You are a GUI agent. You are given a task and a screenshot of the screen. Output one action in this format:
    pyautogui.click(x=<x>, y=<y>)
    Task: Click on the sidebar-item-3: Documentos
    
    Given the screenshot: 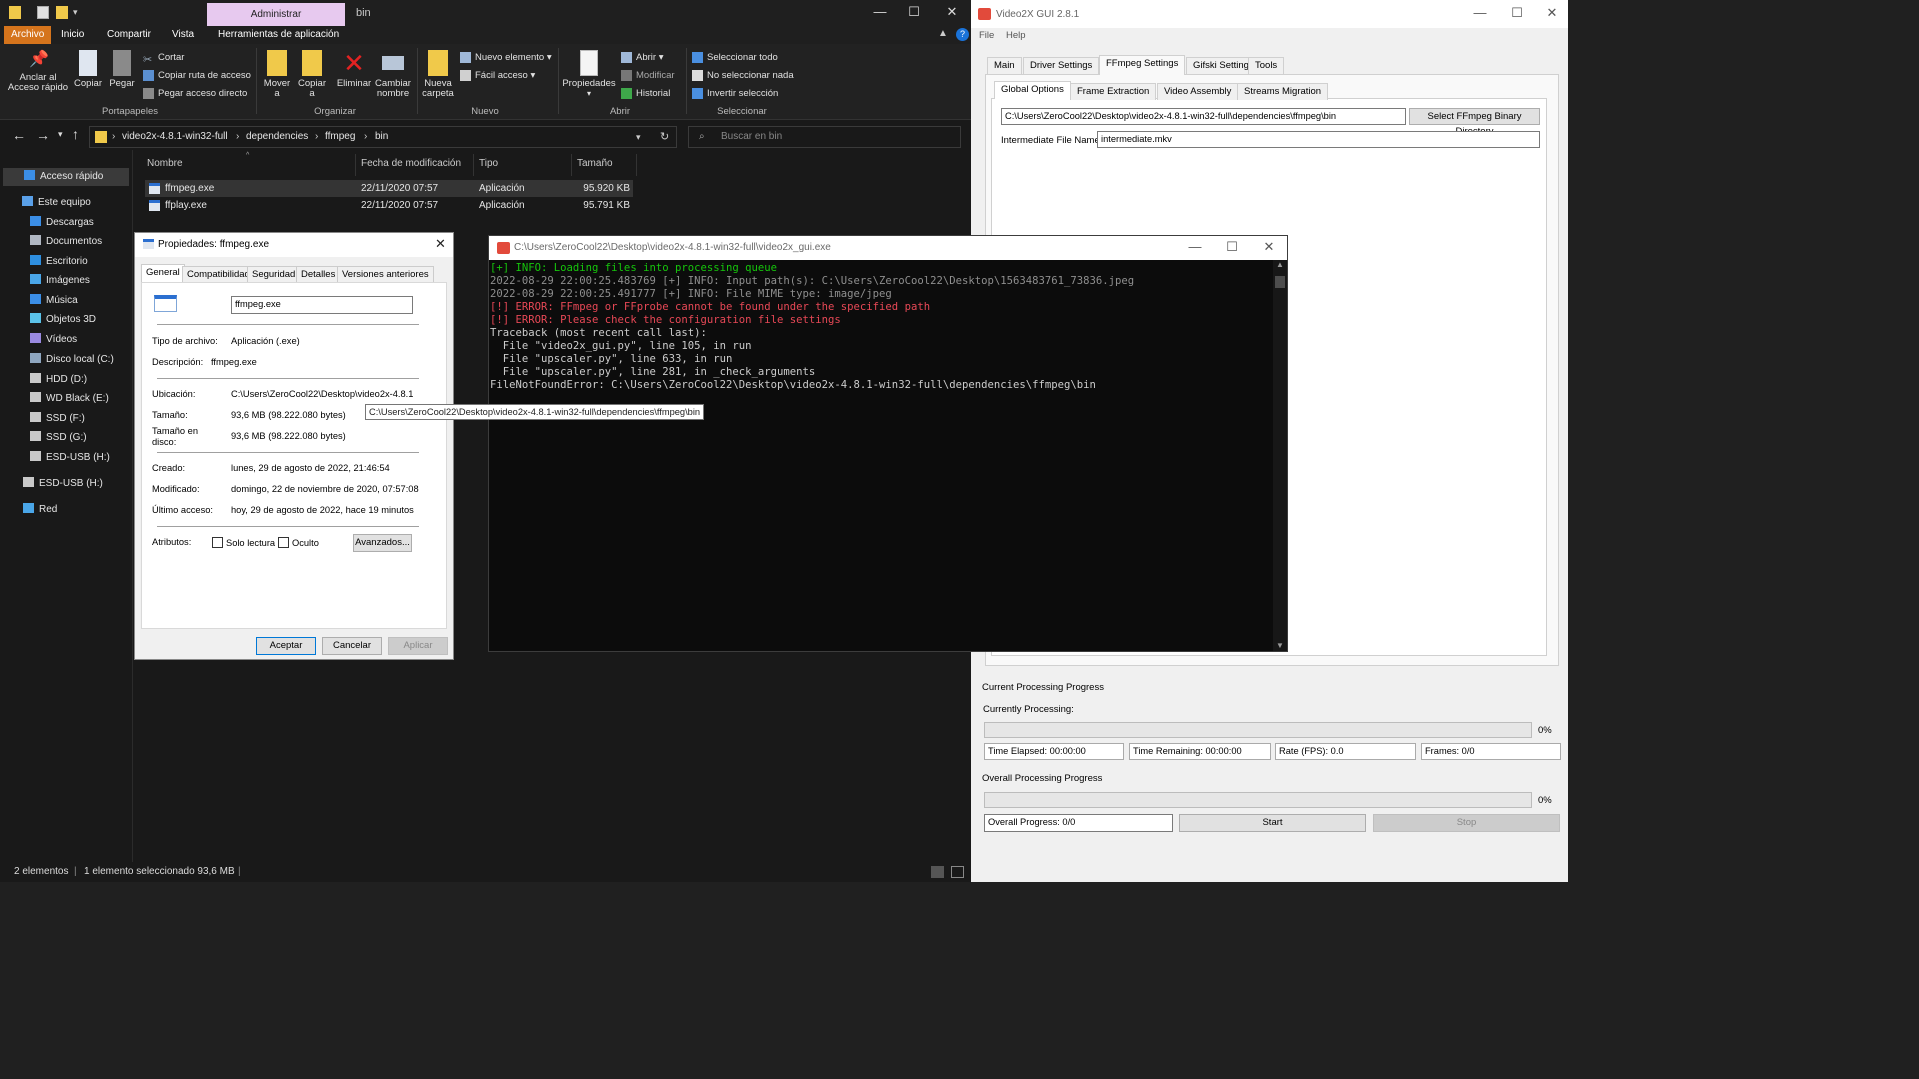 What is the action you would take?
    pyautogui.click(x=66, y=242)
    